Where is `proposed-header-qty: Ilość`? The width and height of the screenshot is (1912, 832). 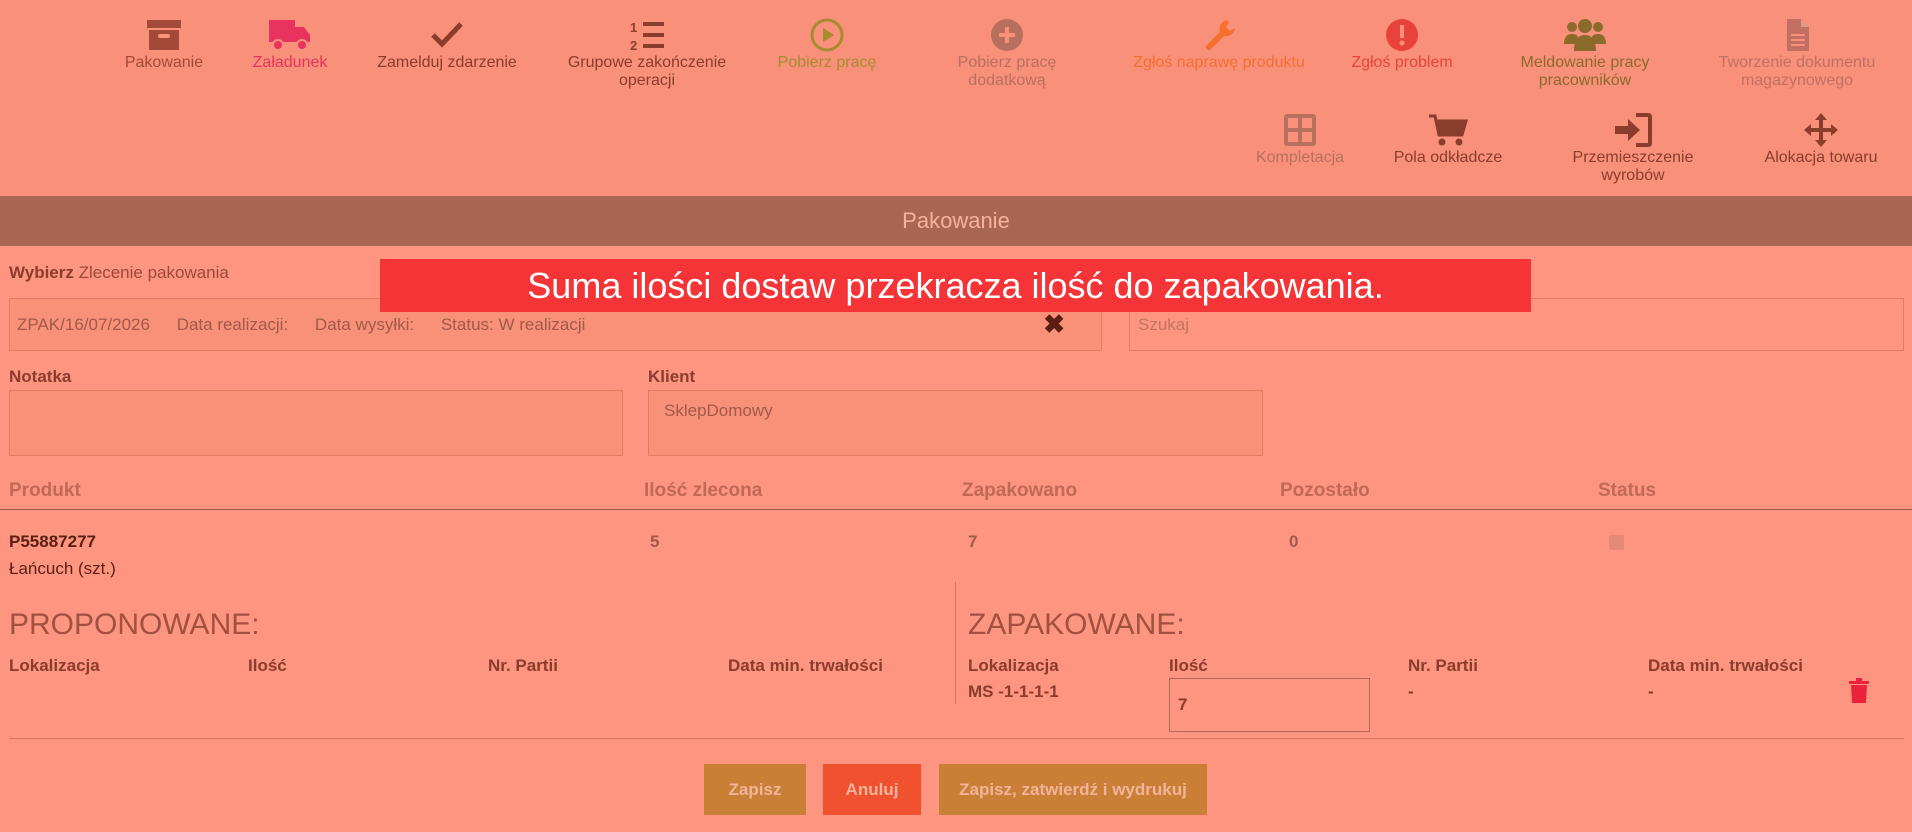 proposed-header-qty: Ilość is located at coordinates (267, 665).